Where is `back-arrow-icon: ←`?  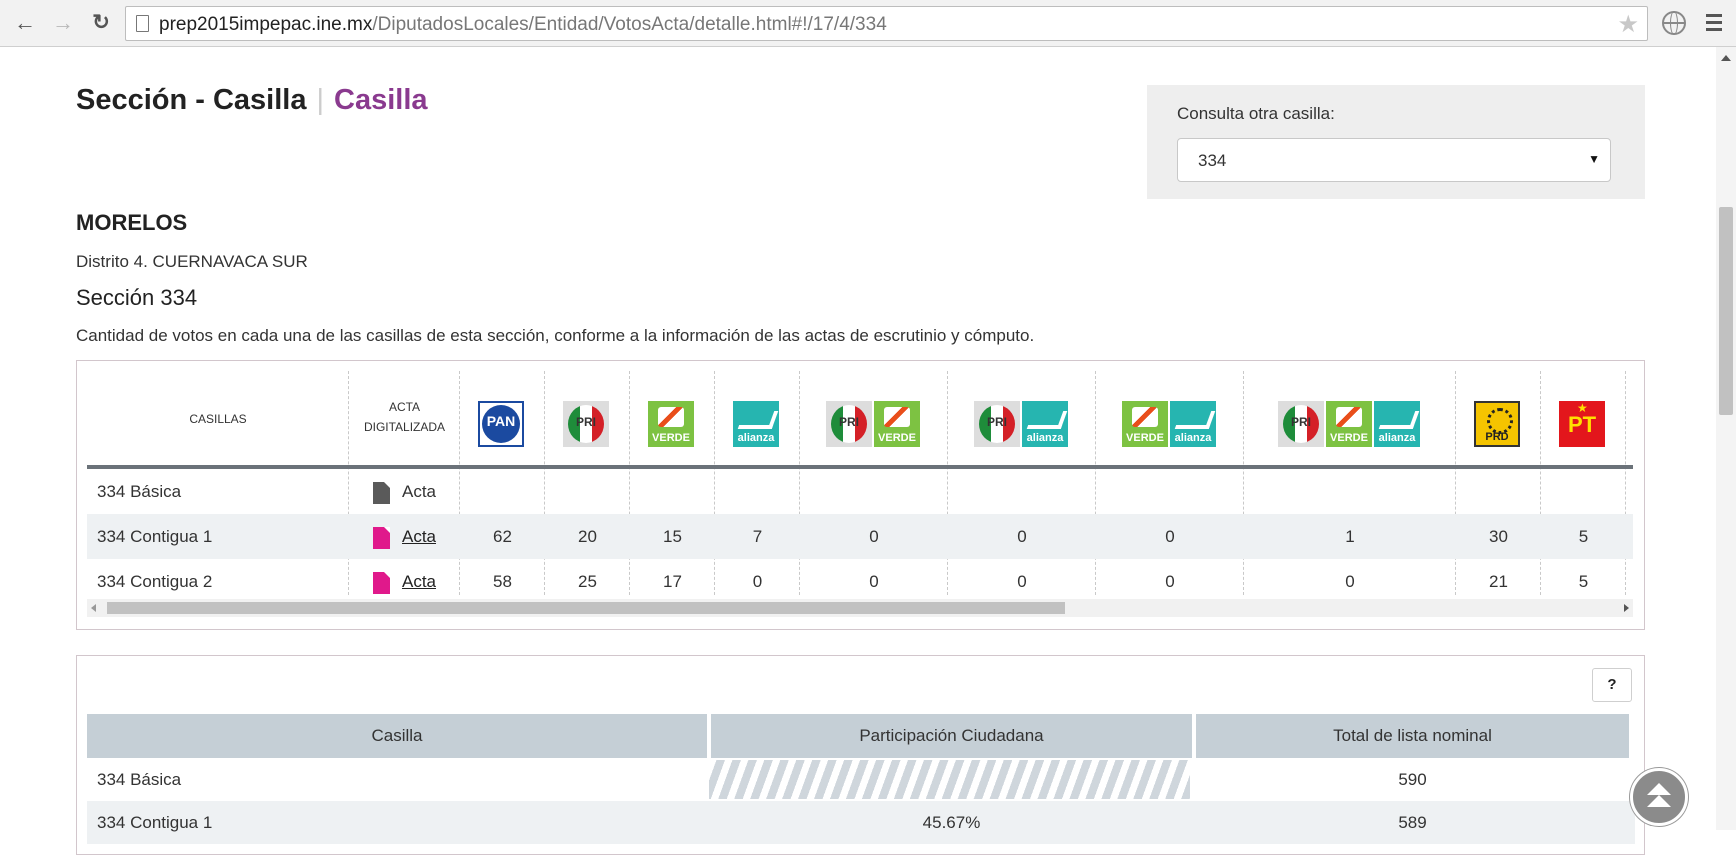
back-arrow-icon: ← is located at coordinates (25, 23).